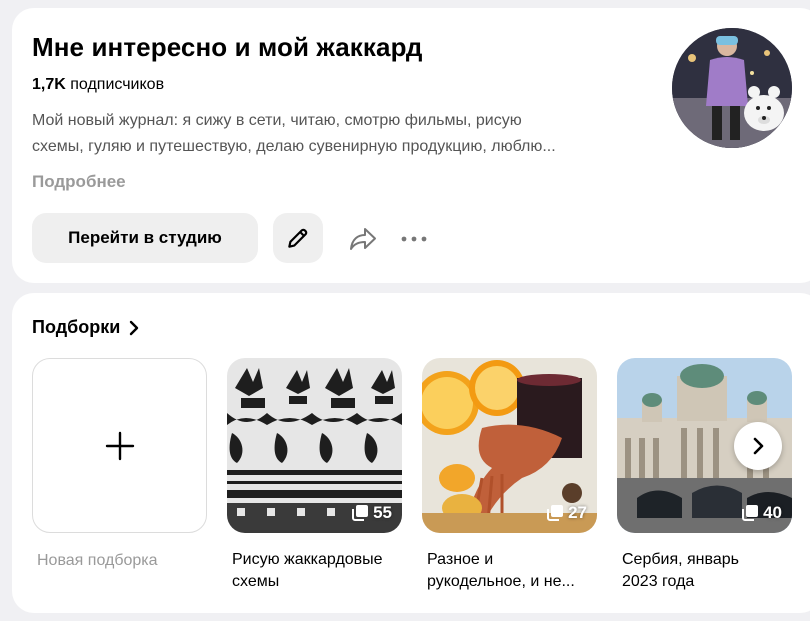 This screenshot has width=810, height=621. What do you see at coordinates (577, 512) in the screenshot?
I see `item-count-value: 27` at bounding box center [577, 512].